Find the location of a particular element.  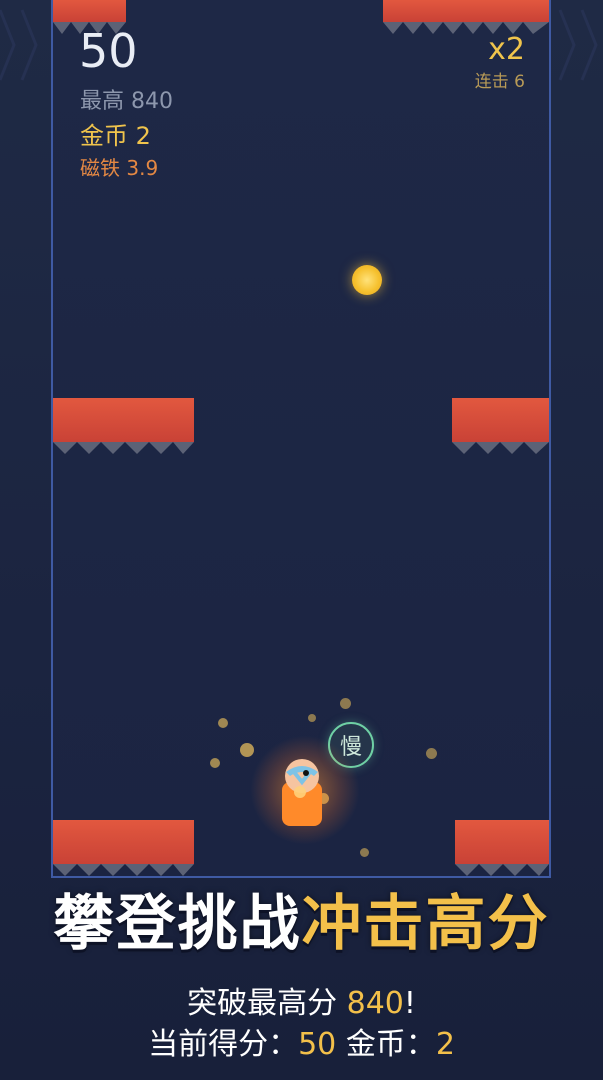

promo-headline-gold: 冲击高分 is located at coordinates (425, 924).